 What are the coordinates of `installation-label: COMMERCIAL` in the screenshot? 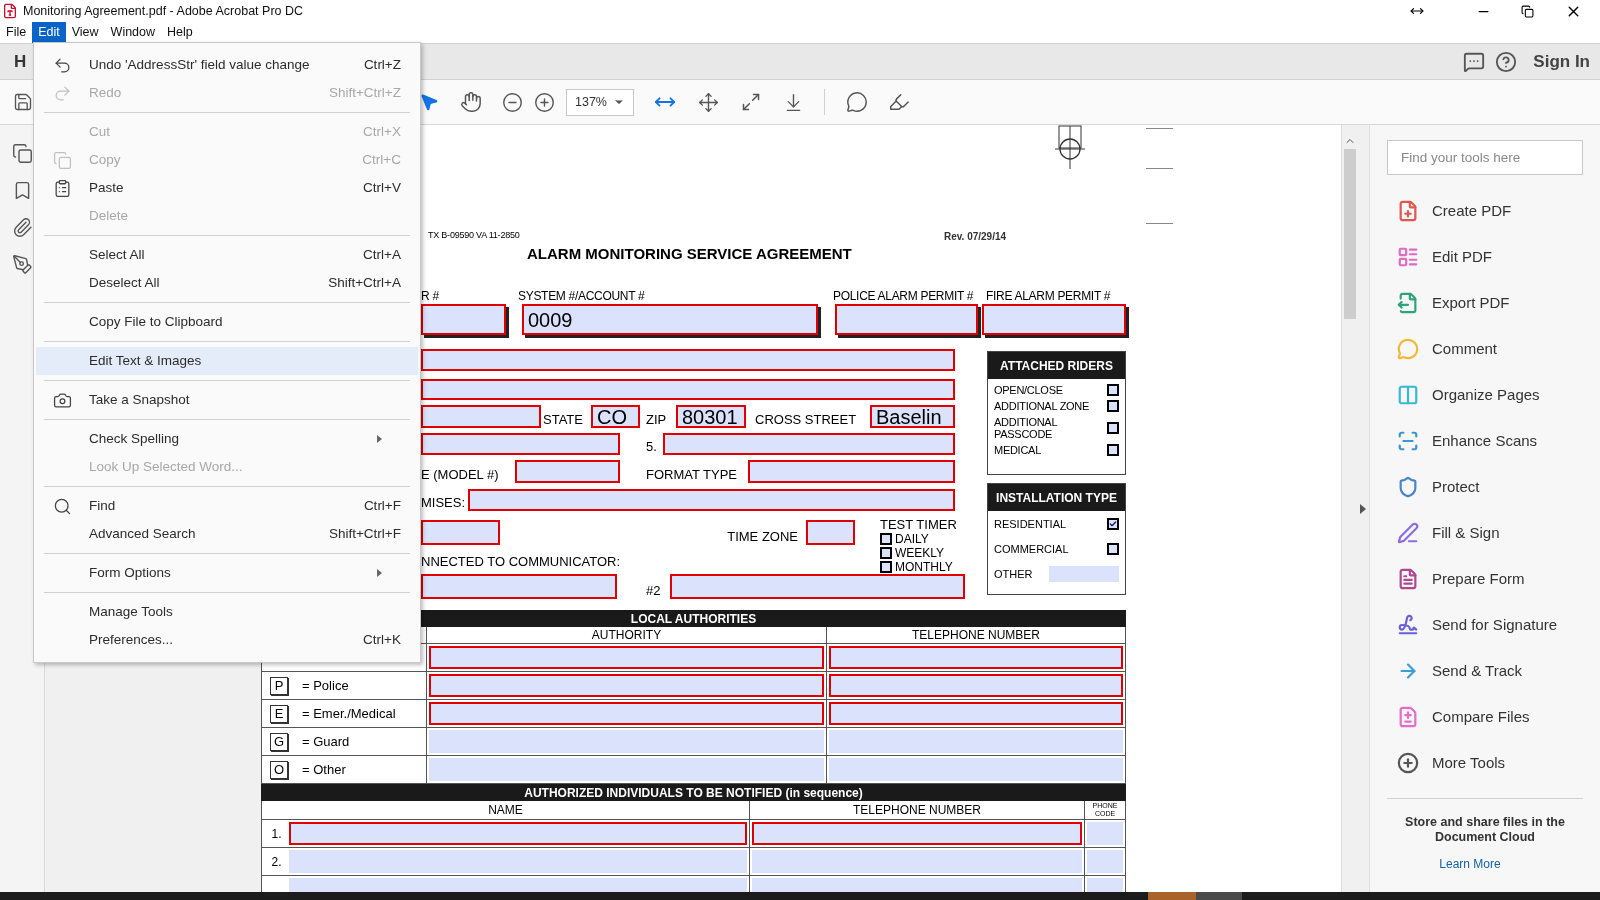 It's located at (1031, 549).